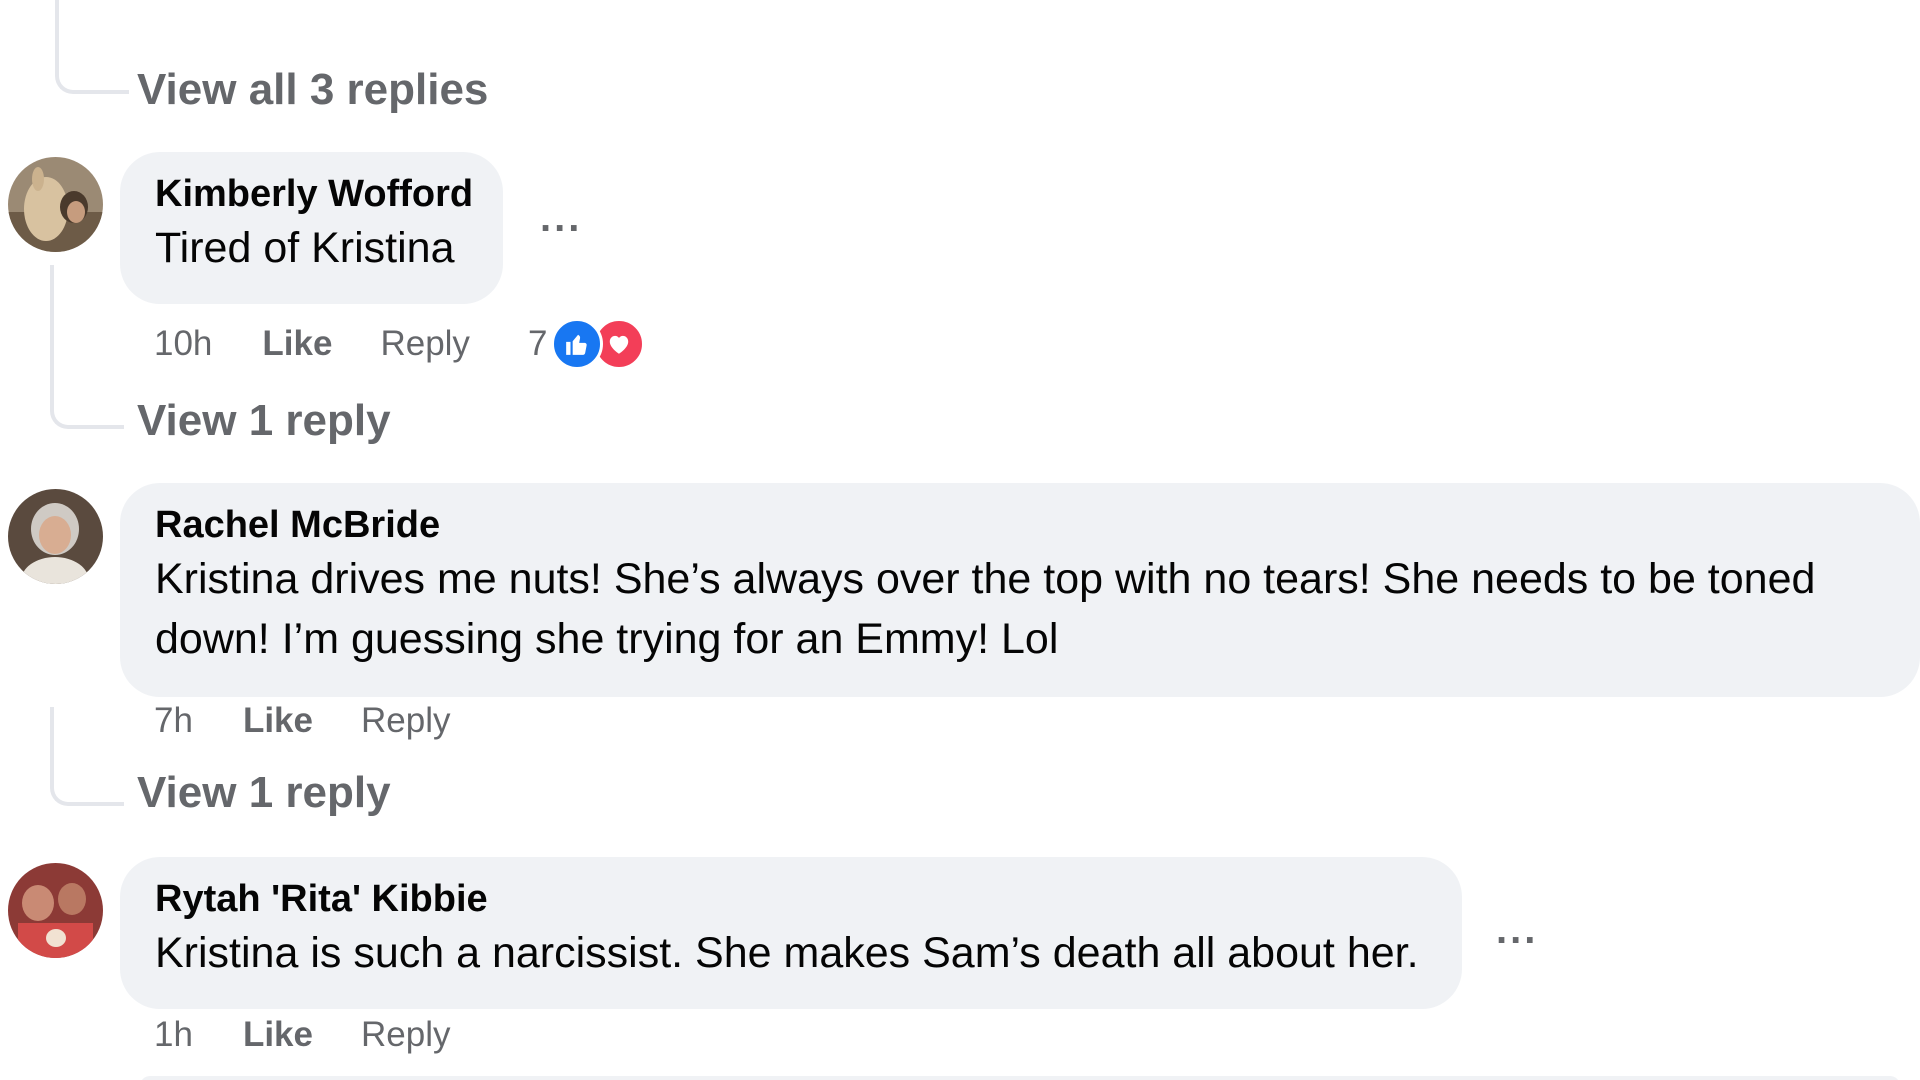 The image size is (1920, 1080). What do you see at coordinates (577, 344) in the screenshot?
I see `like-icon` at bounding box center [577, 344].